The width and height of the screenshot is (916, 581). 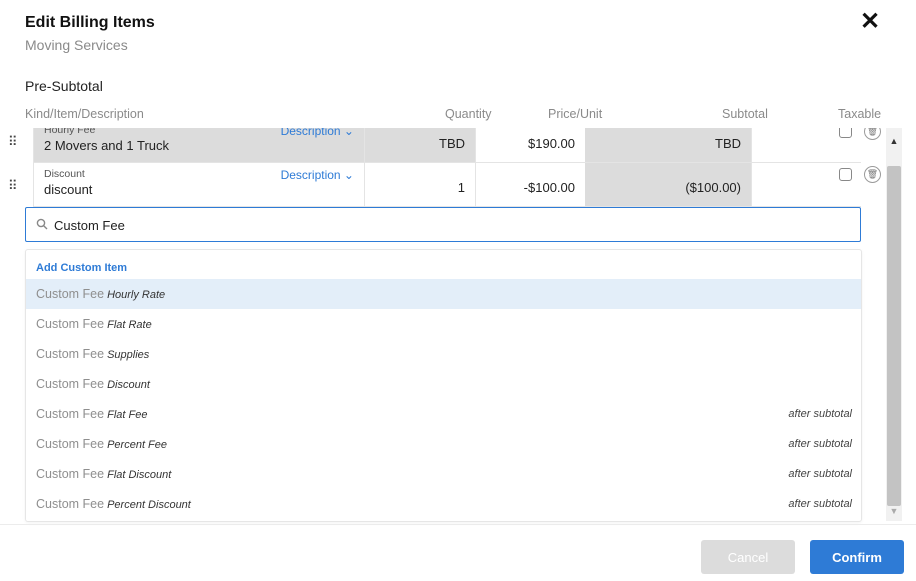 What do you see at coordinates (468, 114) in the screenshot?
I see `column-header-quantity: Quantity` at bounding box center [468, 114].